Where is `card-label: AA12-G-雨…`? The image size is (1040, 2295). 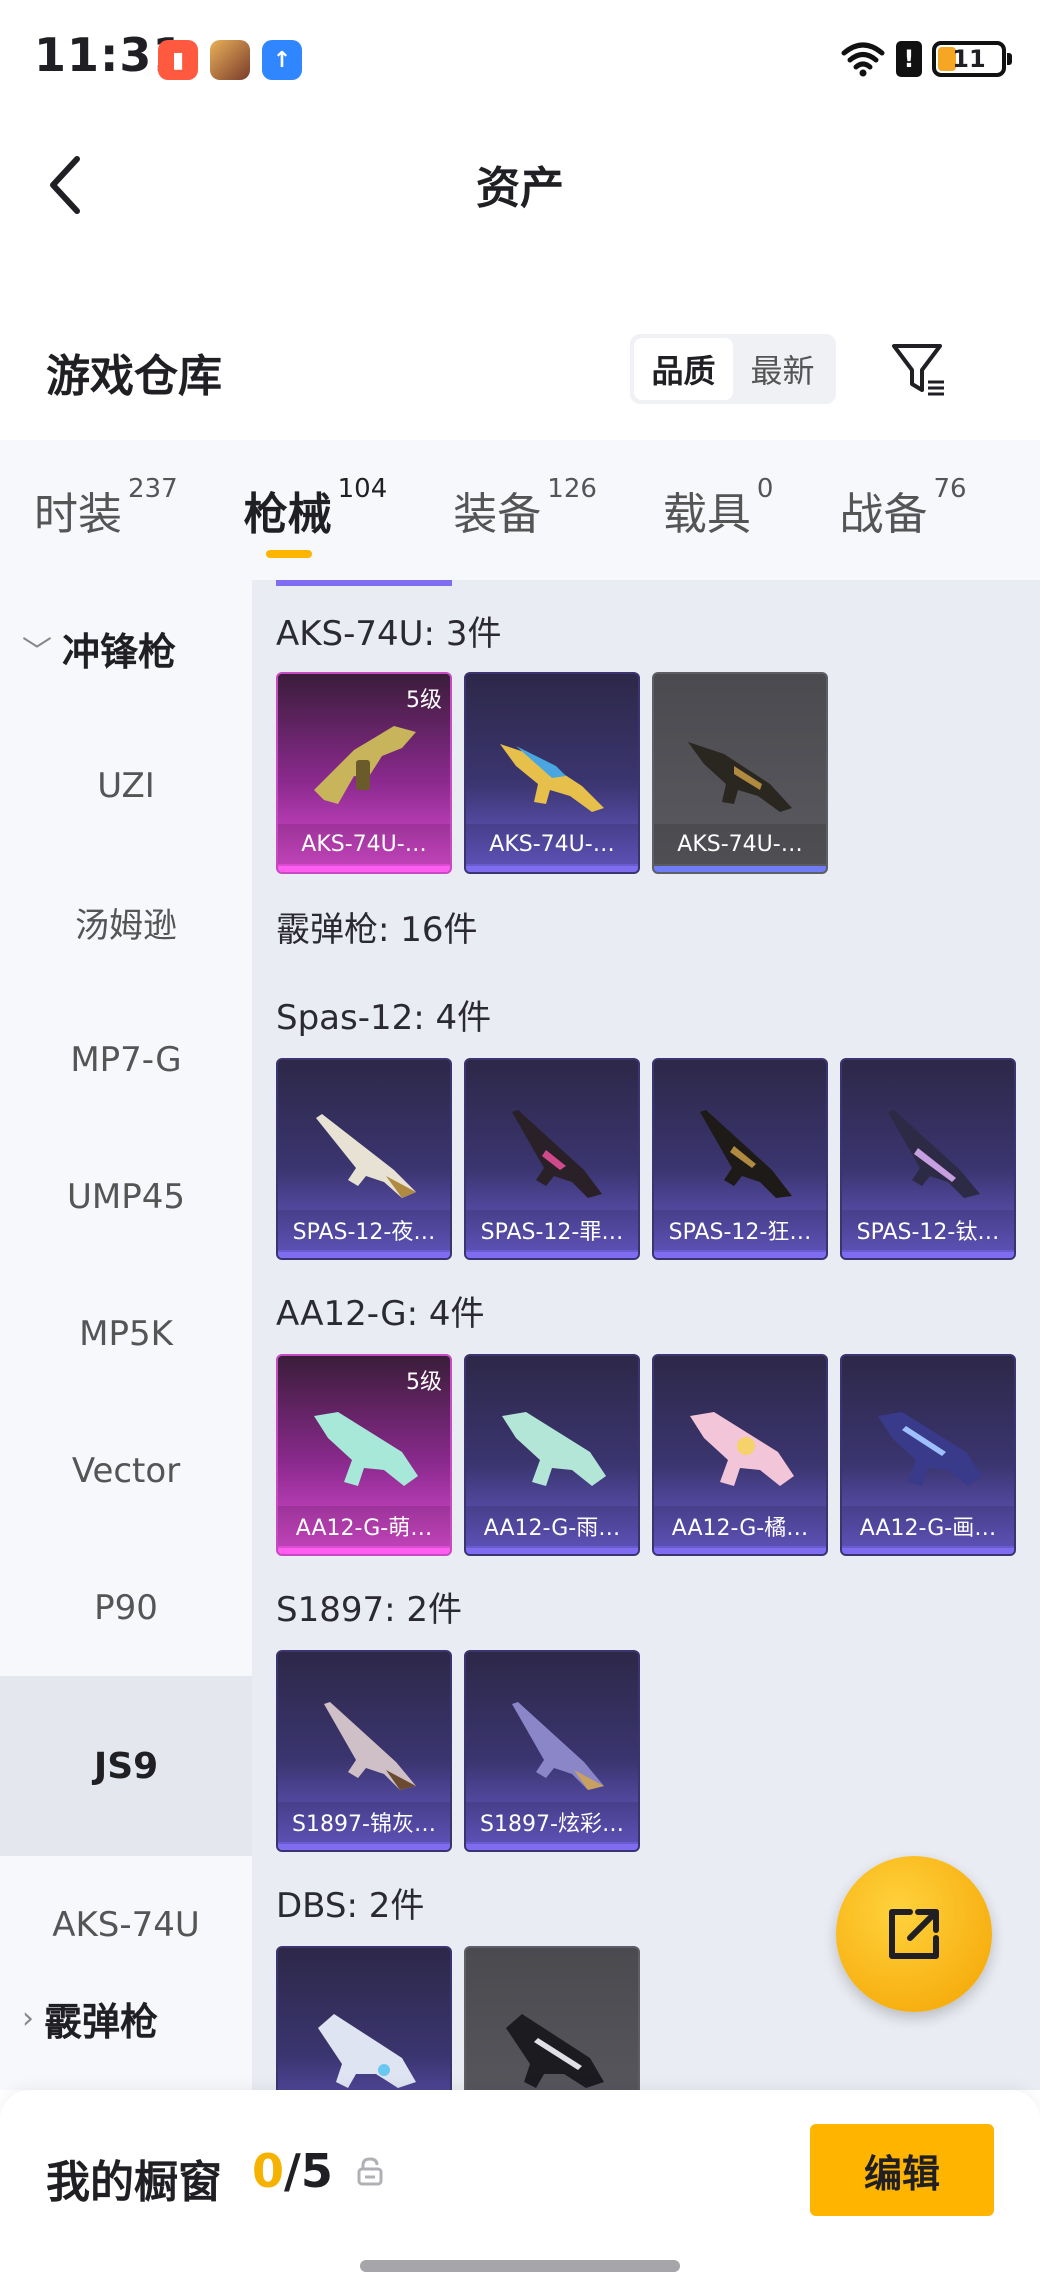 card-label: AA12-G-雨… is located at coordinates (552, 1526).